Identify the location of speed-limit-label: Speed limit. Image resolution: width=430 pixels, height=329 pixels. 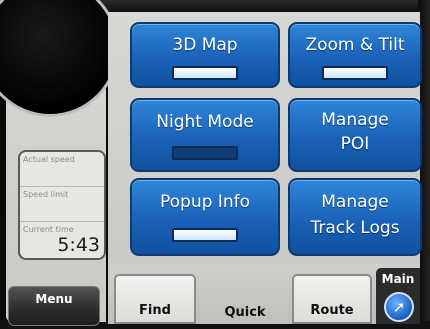
(46, 194).